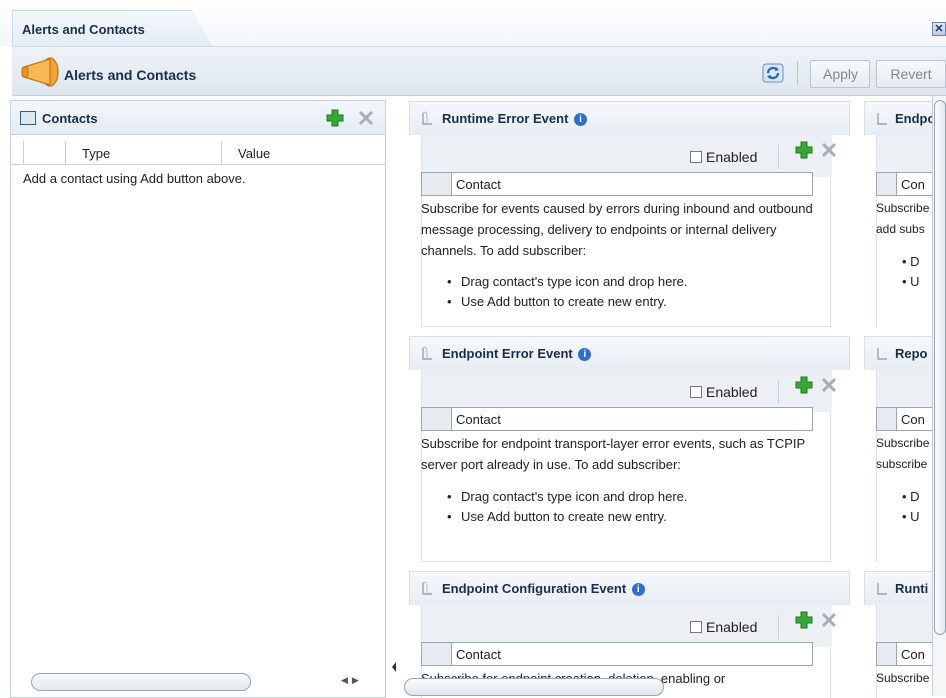 The image size is (946, 698). I want to click on event-panel-header: Runtime Error Event i, so click(629, 118).